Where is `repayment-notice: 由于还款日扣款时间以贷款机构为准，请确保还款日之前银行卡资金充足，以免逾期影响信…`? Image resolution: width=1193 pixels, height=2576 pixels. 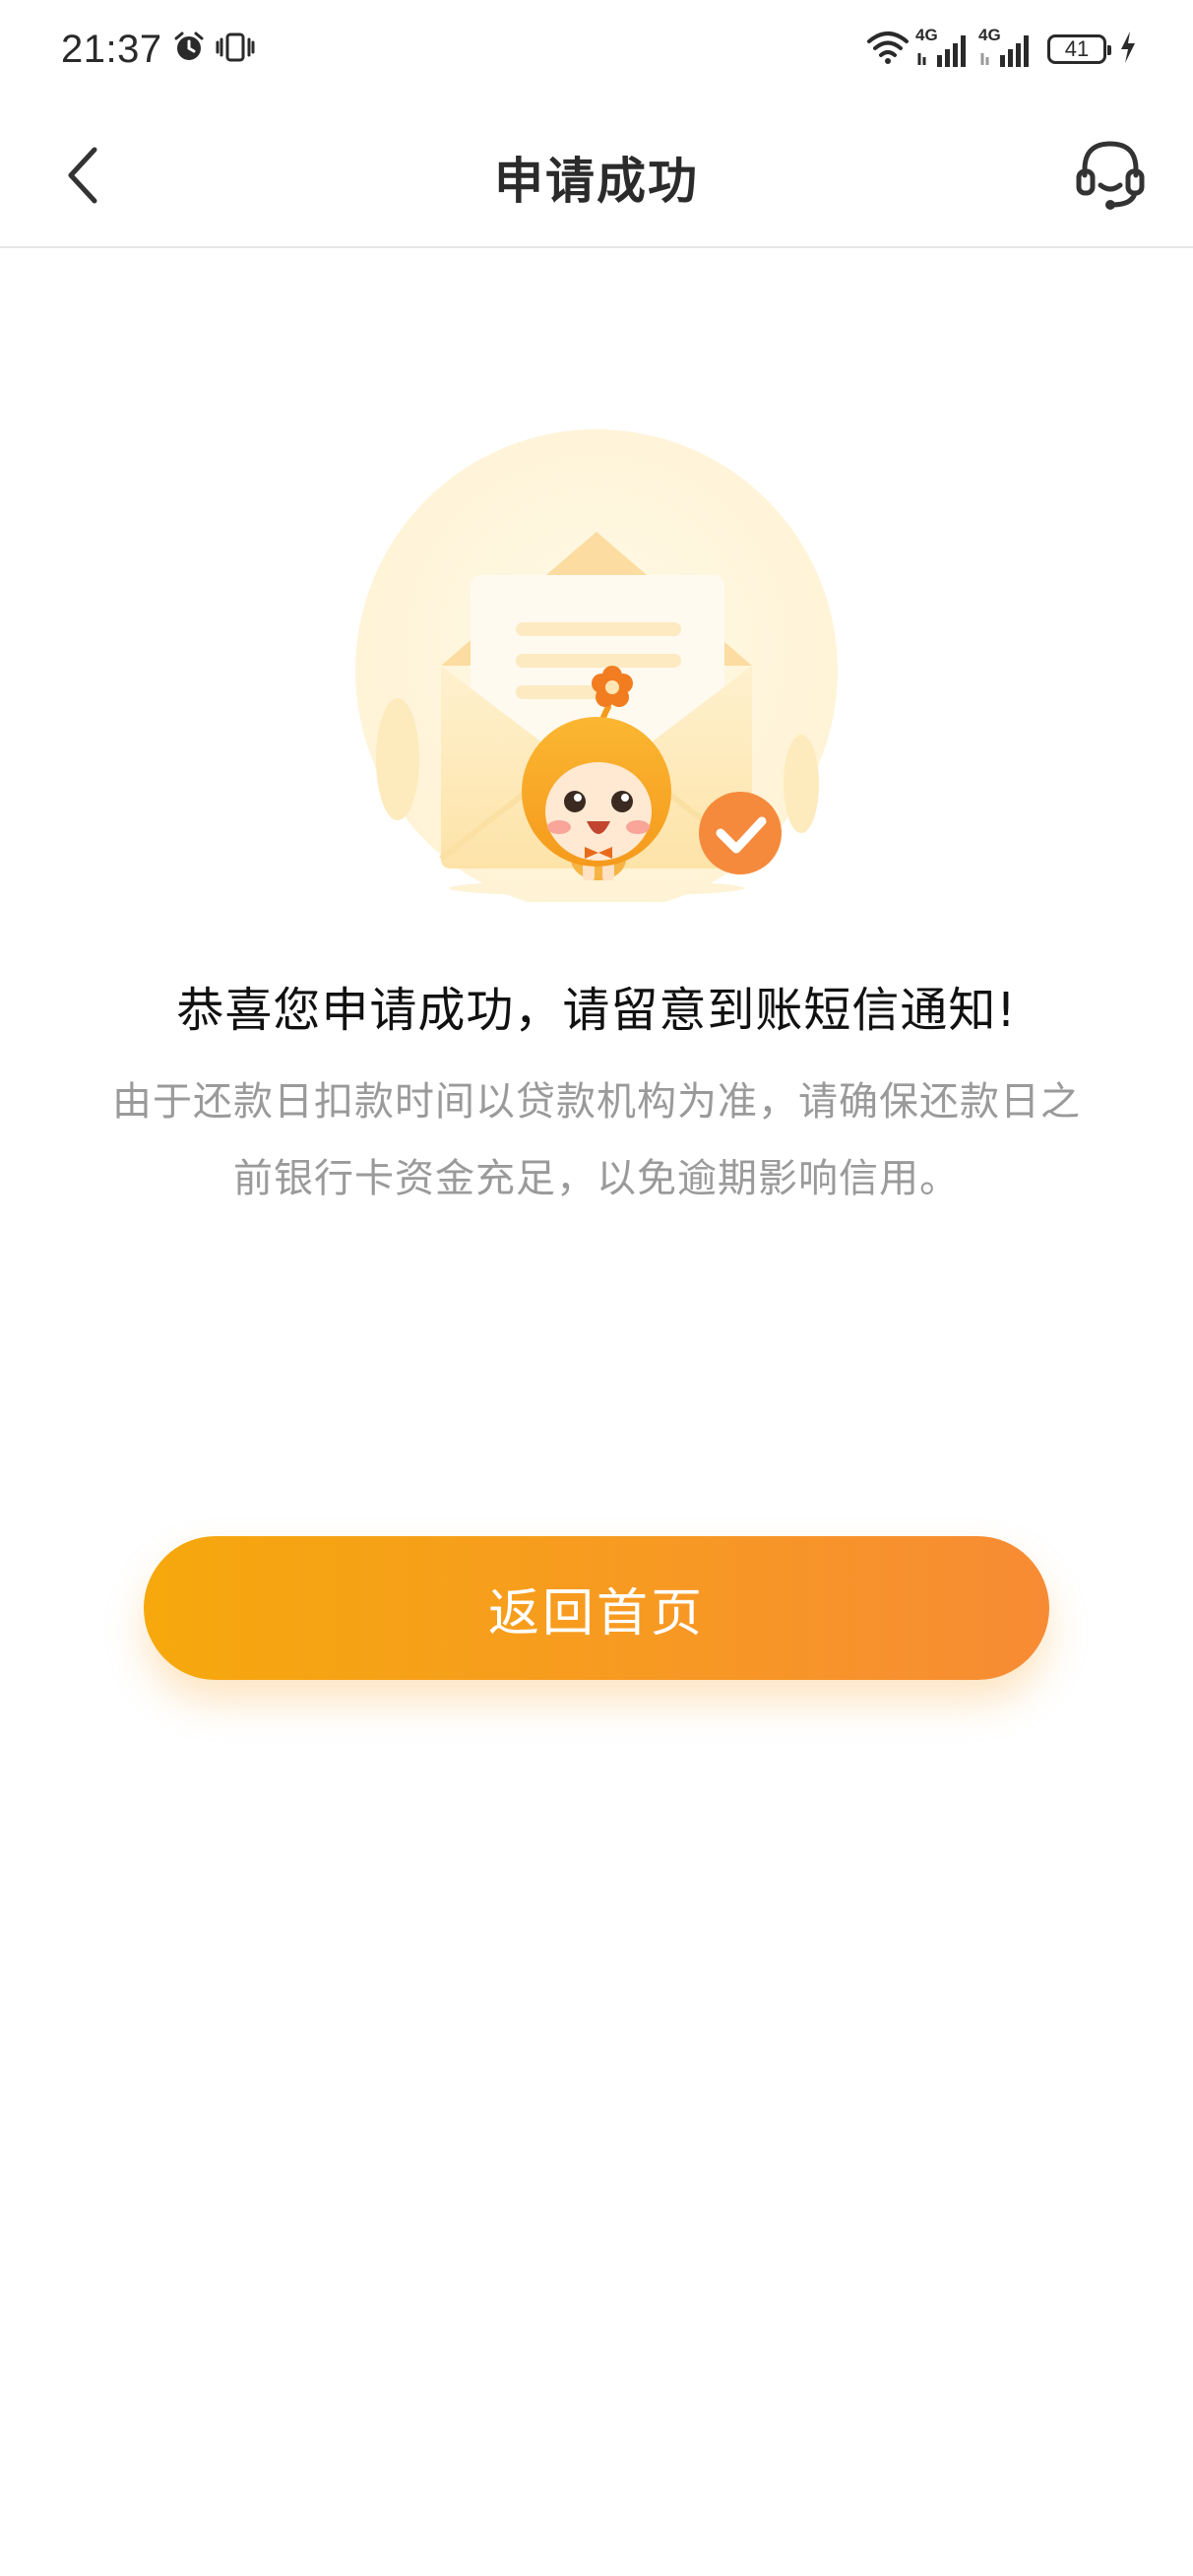
repayment-notice: 由于还款日扣款时间以贷款机构为准，请确保还款日之前银行卡资金充足，以免逾期影响信… is located at coordinates (596, 1140).